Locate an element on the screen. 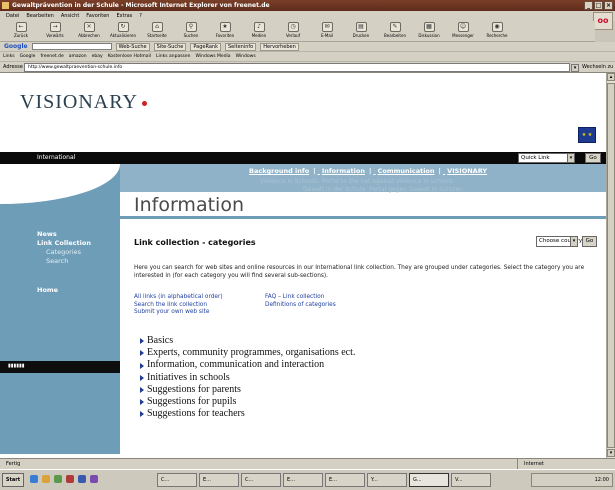 The height and width of the screenshot is (490, 615). discuss-button: ▦ Diskussion is located at coordinates (429, 31).